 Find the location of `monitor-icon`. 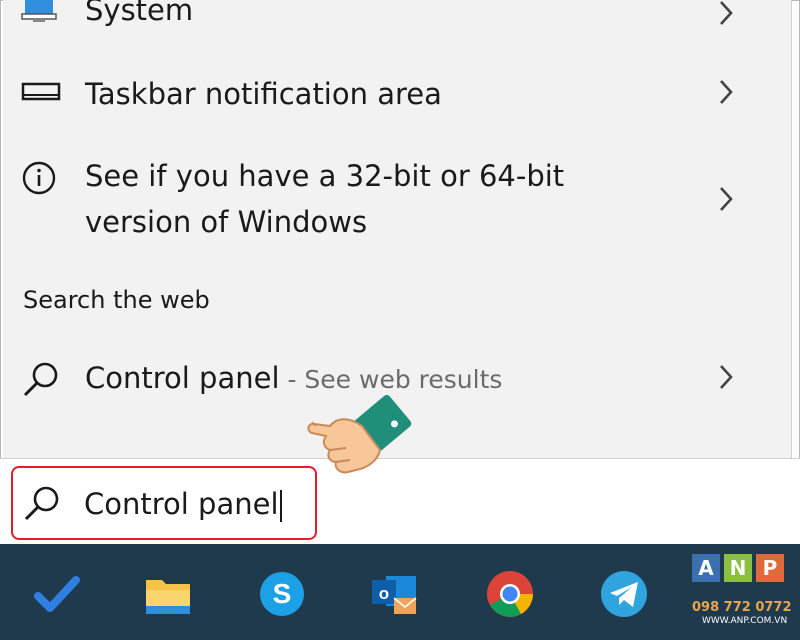

monitor-icon is located at coordinates (39, 11).